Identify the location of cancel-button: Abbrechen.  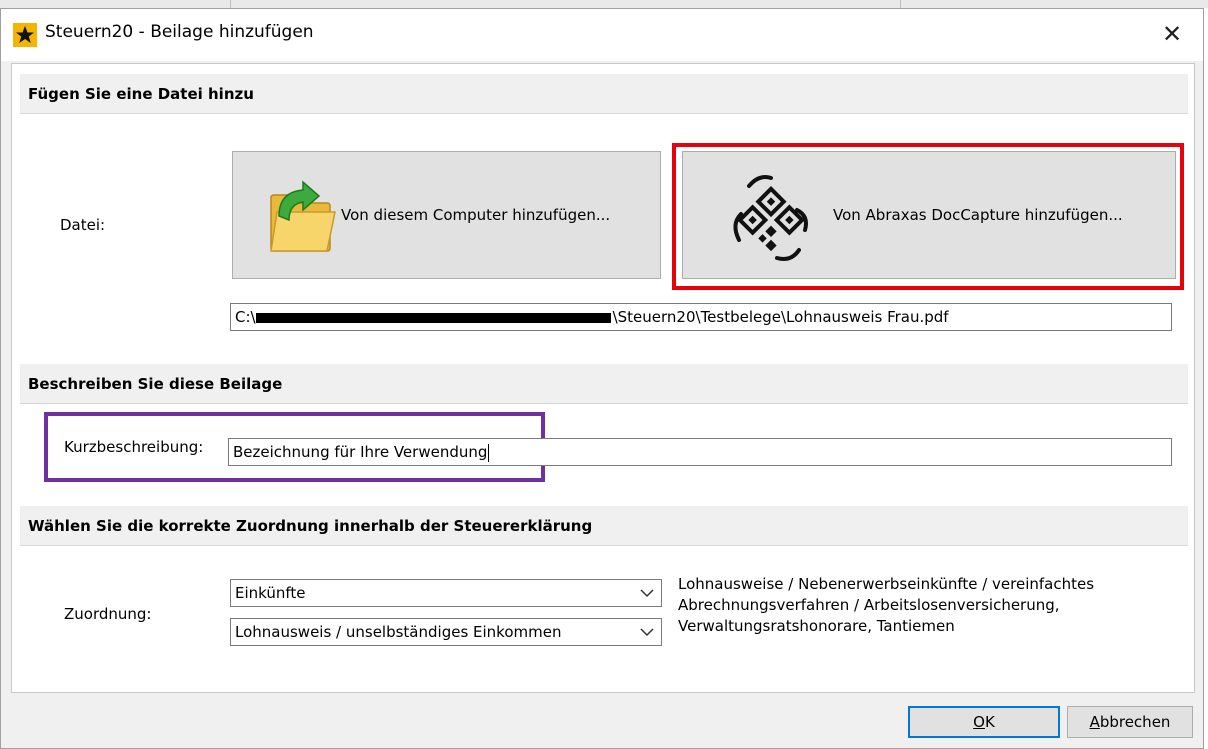
(1130, 722).